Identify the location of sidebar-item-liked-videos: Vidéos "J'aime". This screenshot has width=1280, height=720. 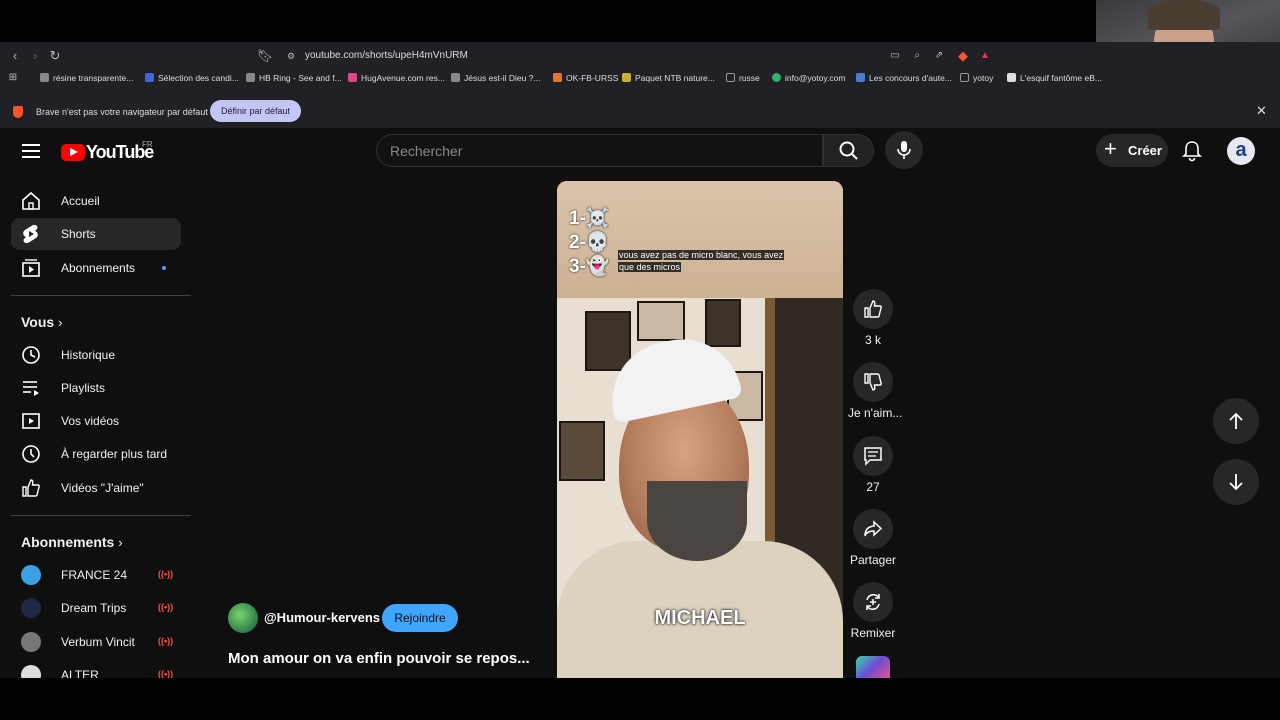
(96, 488).